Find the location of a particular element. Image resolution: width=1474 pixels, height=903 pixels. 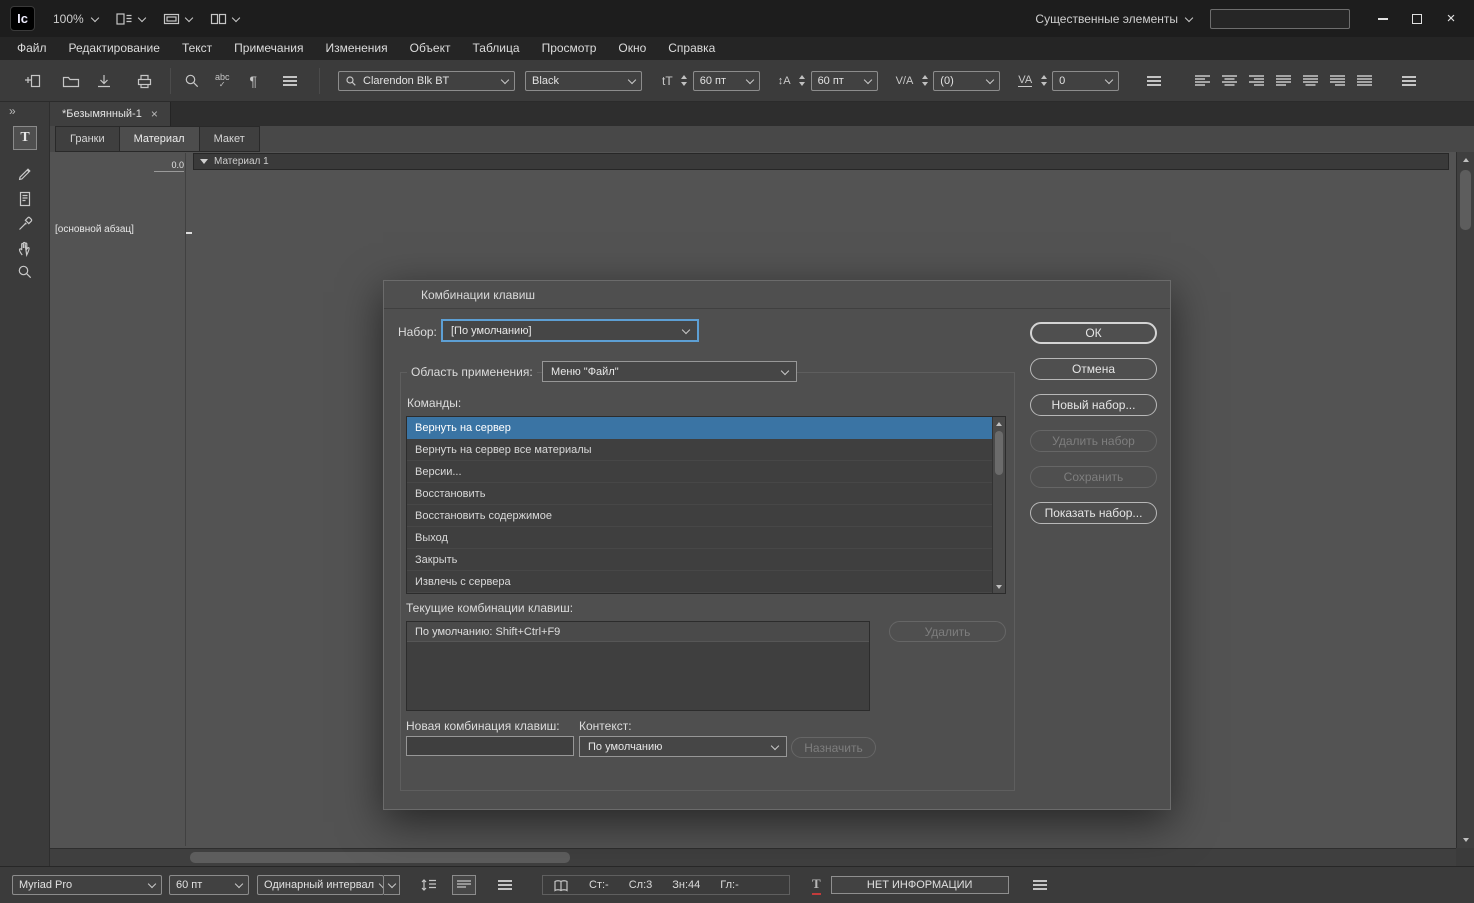

tracking-combo: 0 is located at coordinates (1086, 80).